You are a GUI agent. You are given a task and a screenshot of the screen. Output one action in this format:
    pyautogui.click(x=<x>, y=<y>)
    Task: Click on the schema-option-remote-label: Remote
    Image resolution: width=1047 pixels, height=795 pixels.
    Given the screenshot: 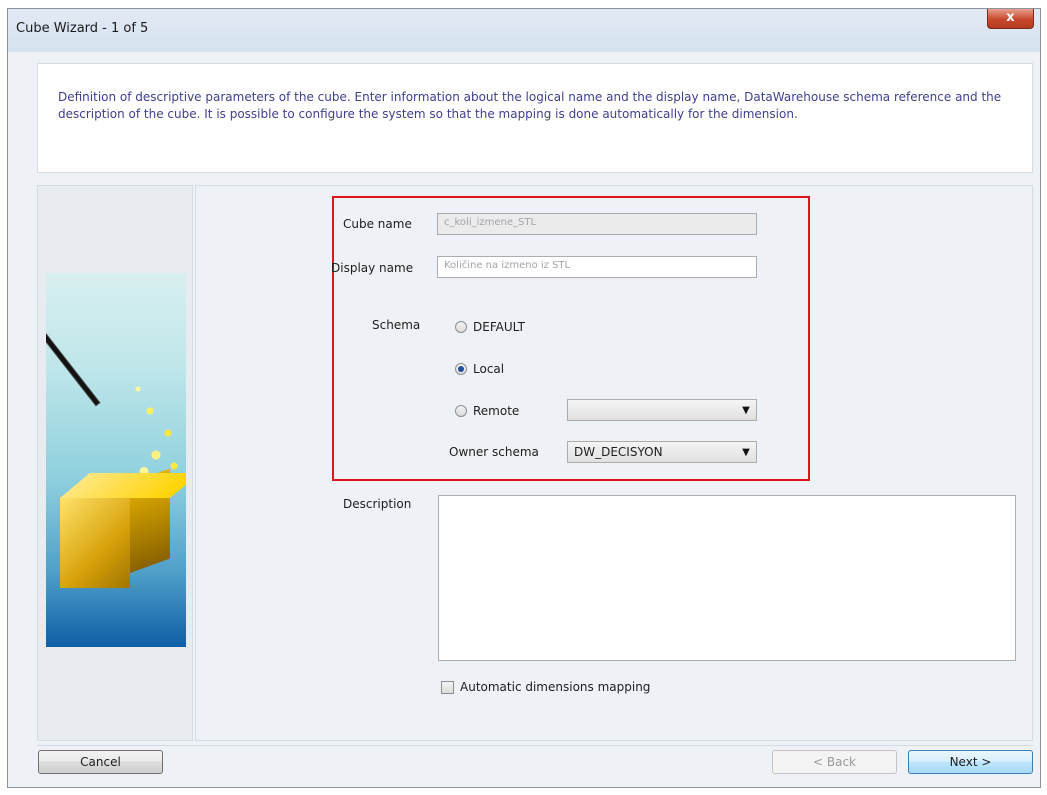 What is the action you would take?
    pyautogui.click(x=496, y=411)
    